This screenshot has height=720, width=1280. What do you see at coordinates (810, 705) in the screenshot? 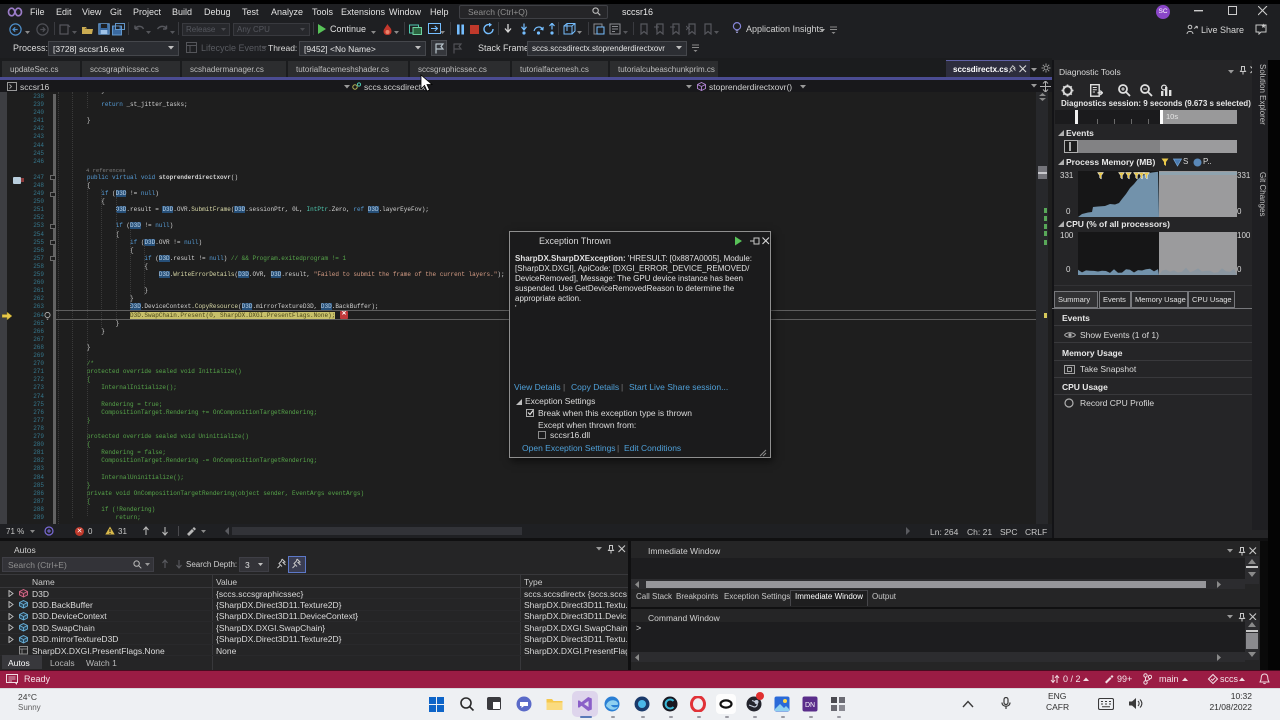
I see `svg-text: DN` at bounding box center [810, 705].